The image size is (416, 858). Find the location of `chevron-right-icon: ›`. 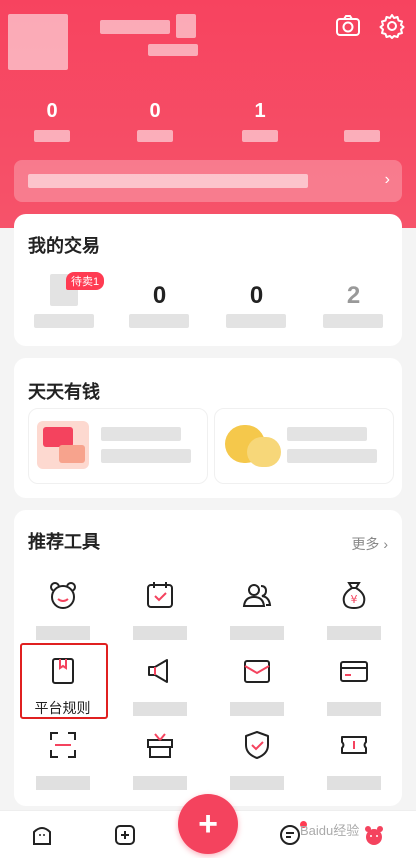

chevron-right-icon: › is located at coordinates (387, 179).